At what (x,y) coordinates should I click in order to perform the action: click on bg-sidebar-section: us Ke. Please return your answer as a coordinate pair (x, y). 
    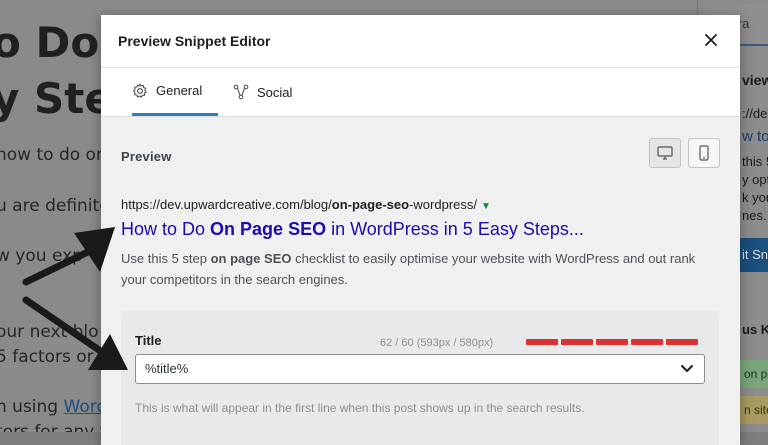
    Looking at the image, I should click on (755, 329).